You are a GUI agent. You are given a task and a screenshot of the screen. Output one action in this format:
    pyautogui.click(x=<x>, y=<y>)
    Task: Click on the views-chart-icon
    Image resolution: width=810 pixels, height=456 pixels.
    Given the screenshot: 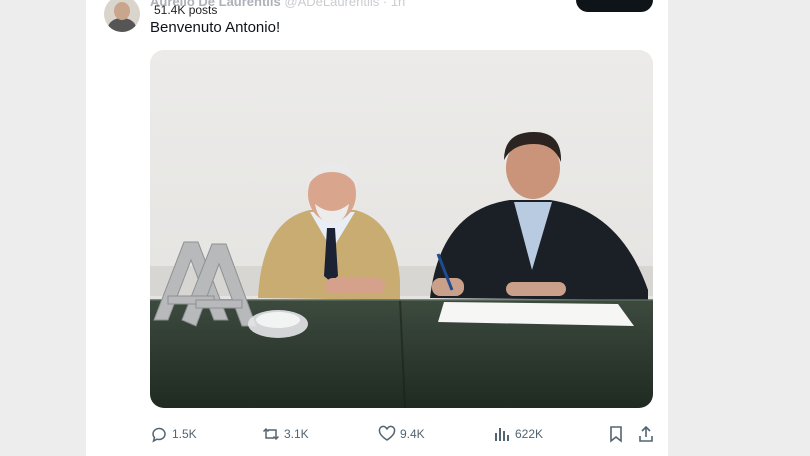 What is the action you would take?
    pyautogui.click(x=502, y=434)
    